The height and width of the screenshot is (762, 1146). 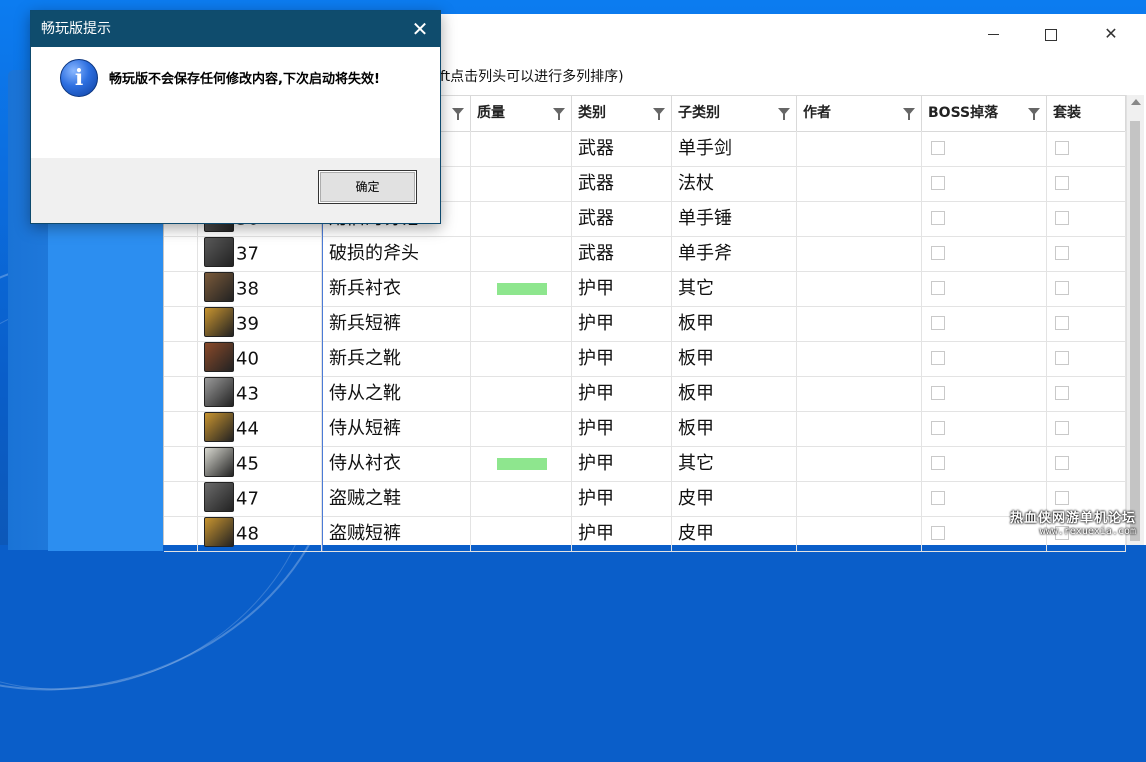 I want to click on table-row: 40 新兵之靴 护甲 板甲, so click(x=645, y=359).